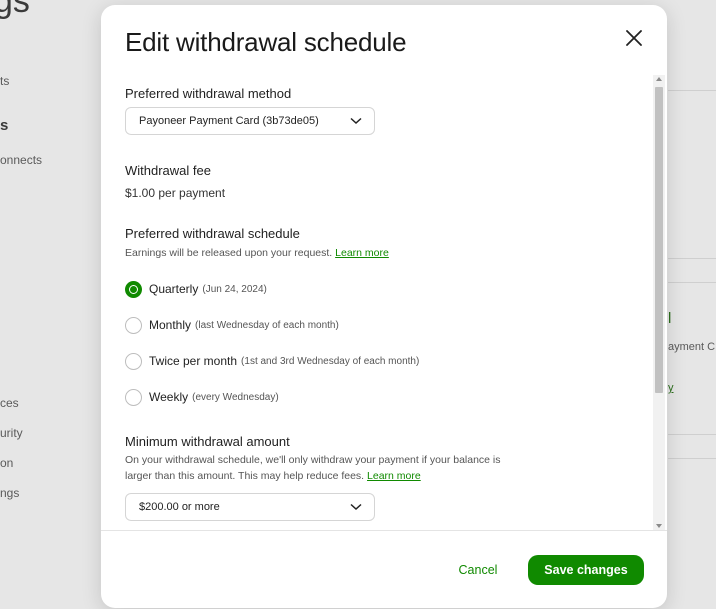  I want to click on option-note: (last Wednesday of each month), so click(267, 325).